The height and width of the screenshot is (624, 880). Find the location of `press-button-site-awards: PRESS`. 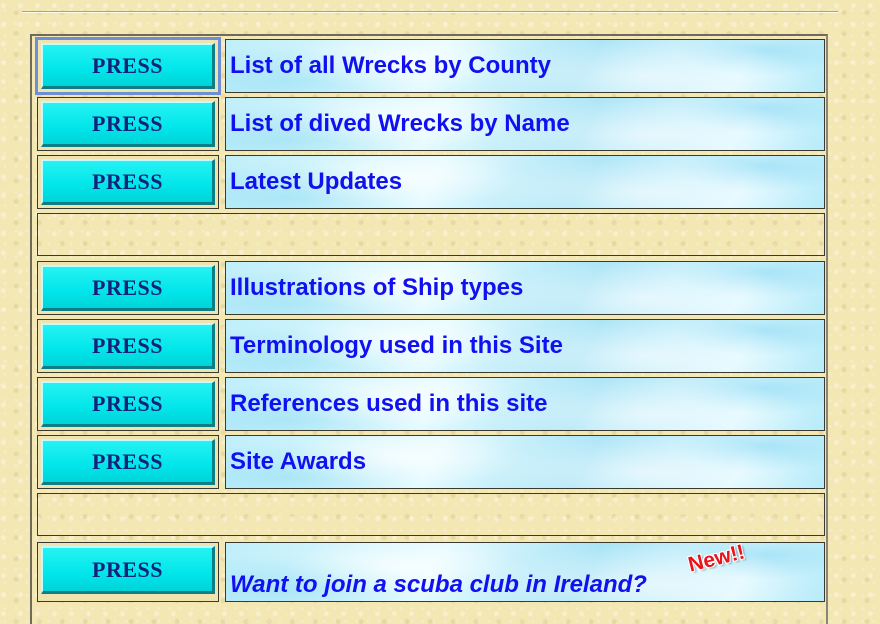

press-button-site-awards: PRESS is located at coordinates (128, 462).